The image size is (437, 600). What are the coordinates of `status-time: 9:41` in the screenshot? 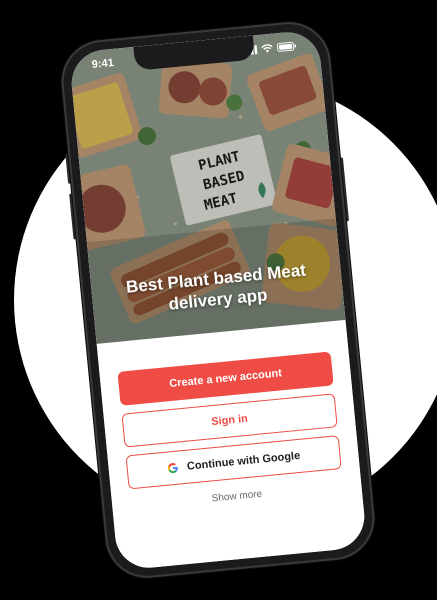 It's located at (103, 63).